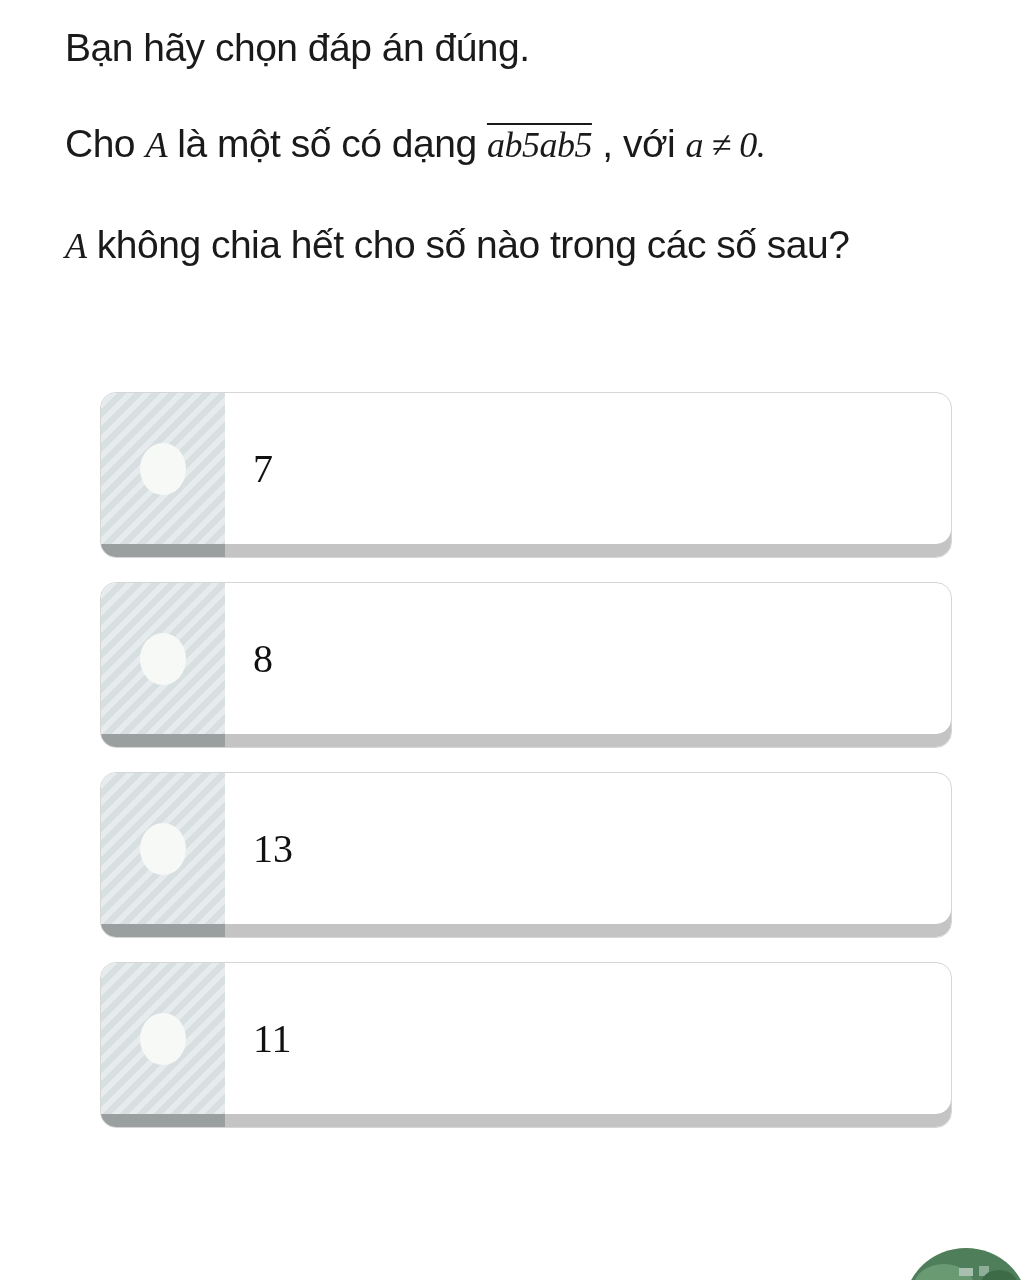 This screenshot has height=1280, width=1024. I want to click on instruction-text: Bạn hãy chọn đáp án đúng., so click(298, 48).